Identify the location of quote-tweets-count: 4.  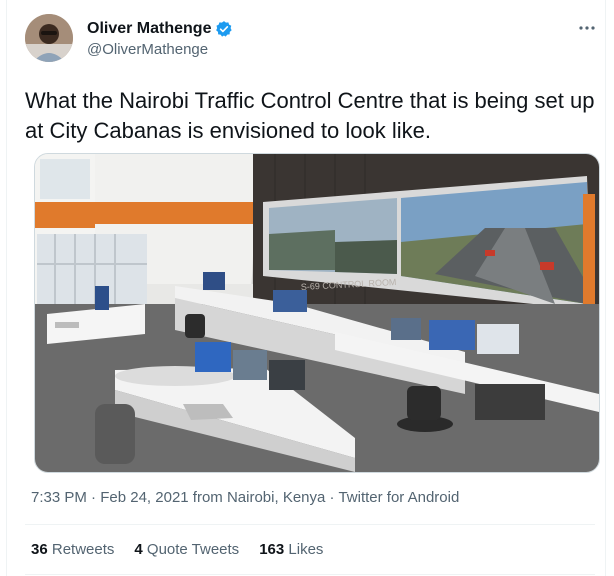
(138, 549).